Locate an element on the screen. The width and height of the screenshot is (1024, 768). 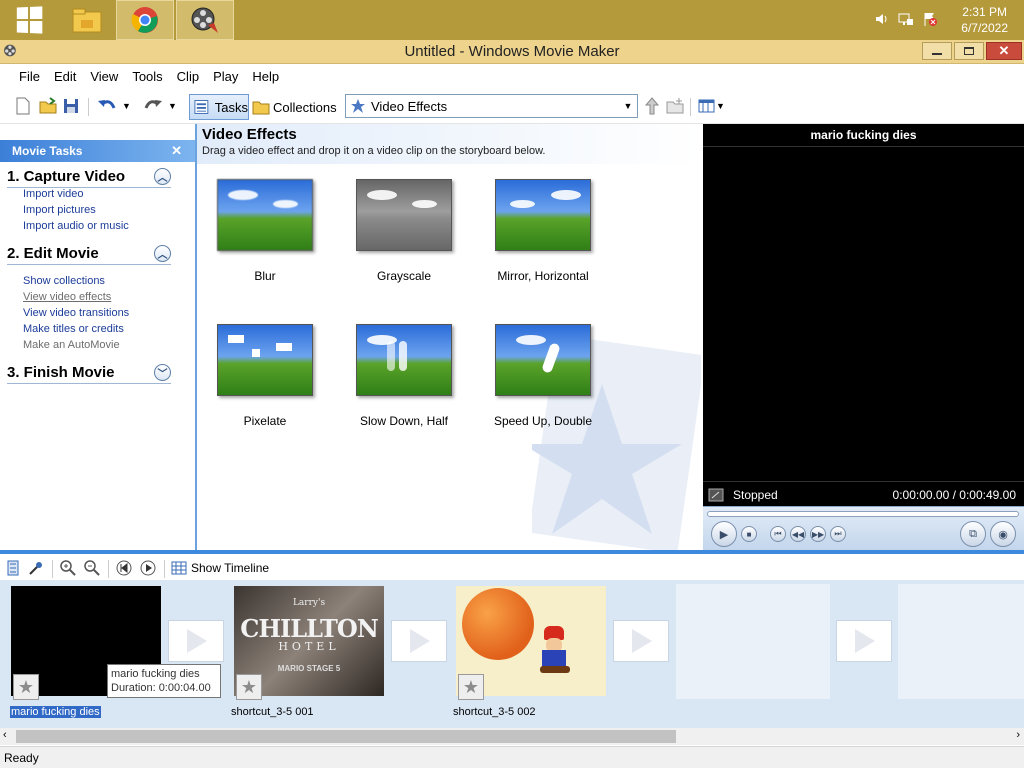
task-view-video-effects: View video effects is located at coordinates (67, 297).